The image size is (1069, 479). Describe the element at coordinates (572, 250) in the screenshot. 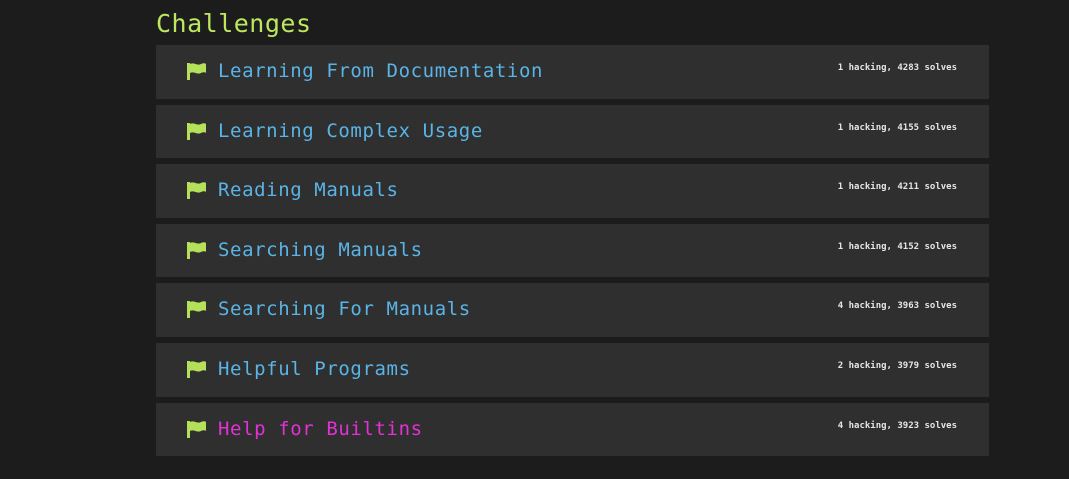

I see `challenge-row: Searching Manuals 1 hacking, 4152 solves` at that location.